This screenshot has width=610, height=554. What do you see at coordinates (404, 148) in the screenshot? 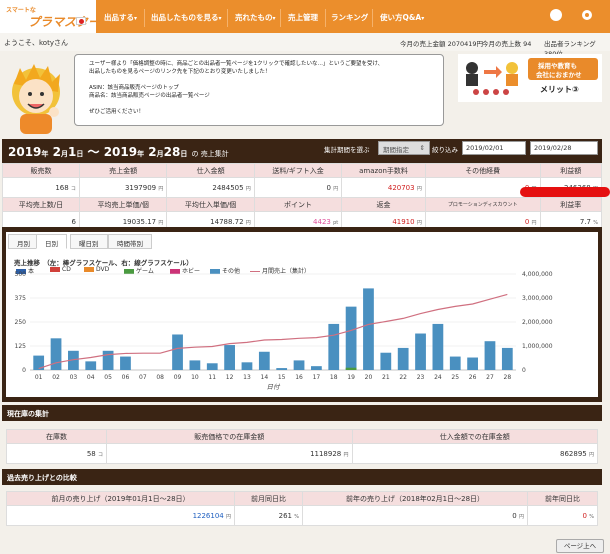
I see `period-select: 期間指定 ⇕` at bounding box center [404, 148].